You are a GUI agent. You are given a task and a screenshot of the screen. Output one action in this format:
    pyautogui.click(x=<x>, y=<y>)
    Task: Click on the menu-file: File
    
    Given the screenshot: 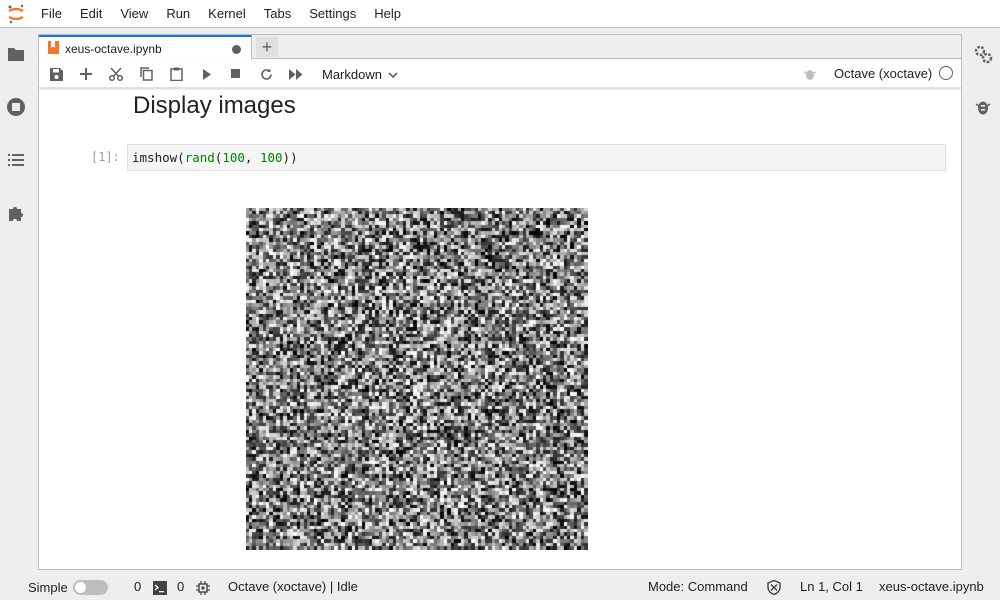 What is the action you would take?
    pyautogui.click(x=51, y=14)
    